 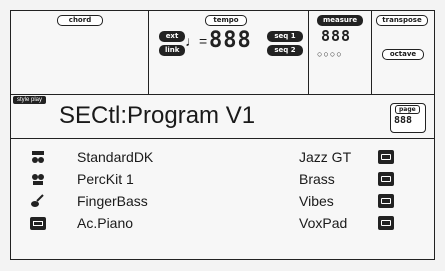 I want to click on measure-value-display: 888, so click(x=336, y=36).